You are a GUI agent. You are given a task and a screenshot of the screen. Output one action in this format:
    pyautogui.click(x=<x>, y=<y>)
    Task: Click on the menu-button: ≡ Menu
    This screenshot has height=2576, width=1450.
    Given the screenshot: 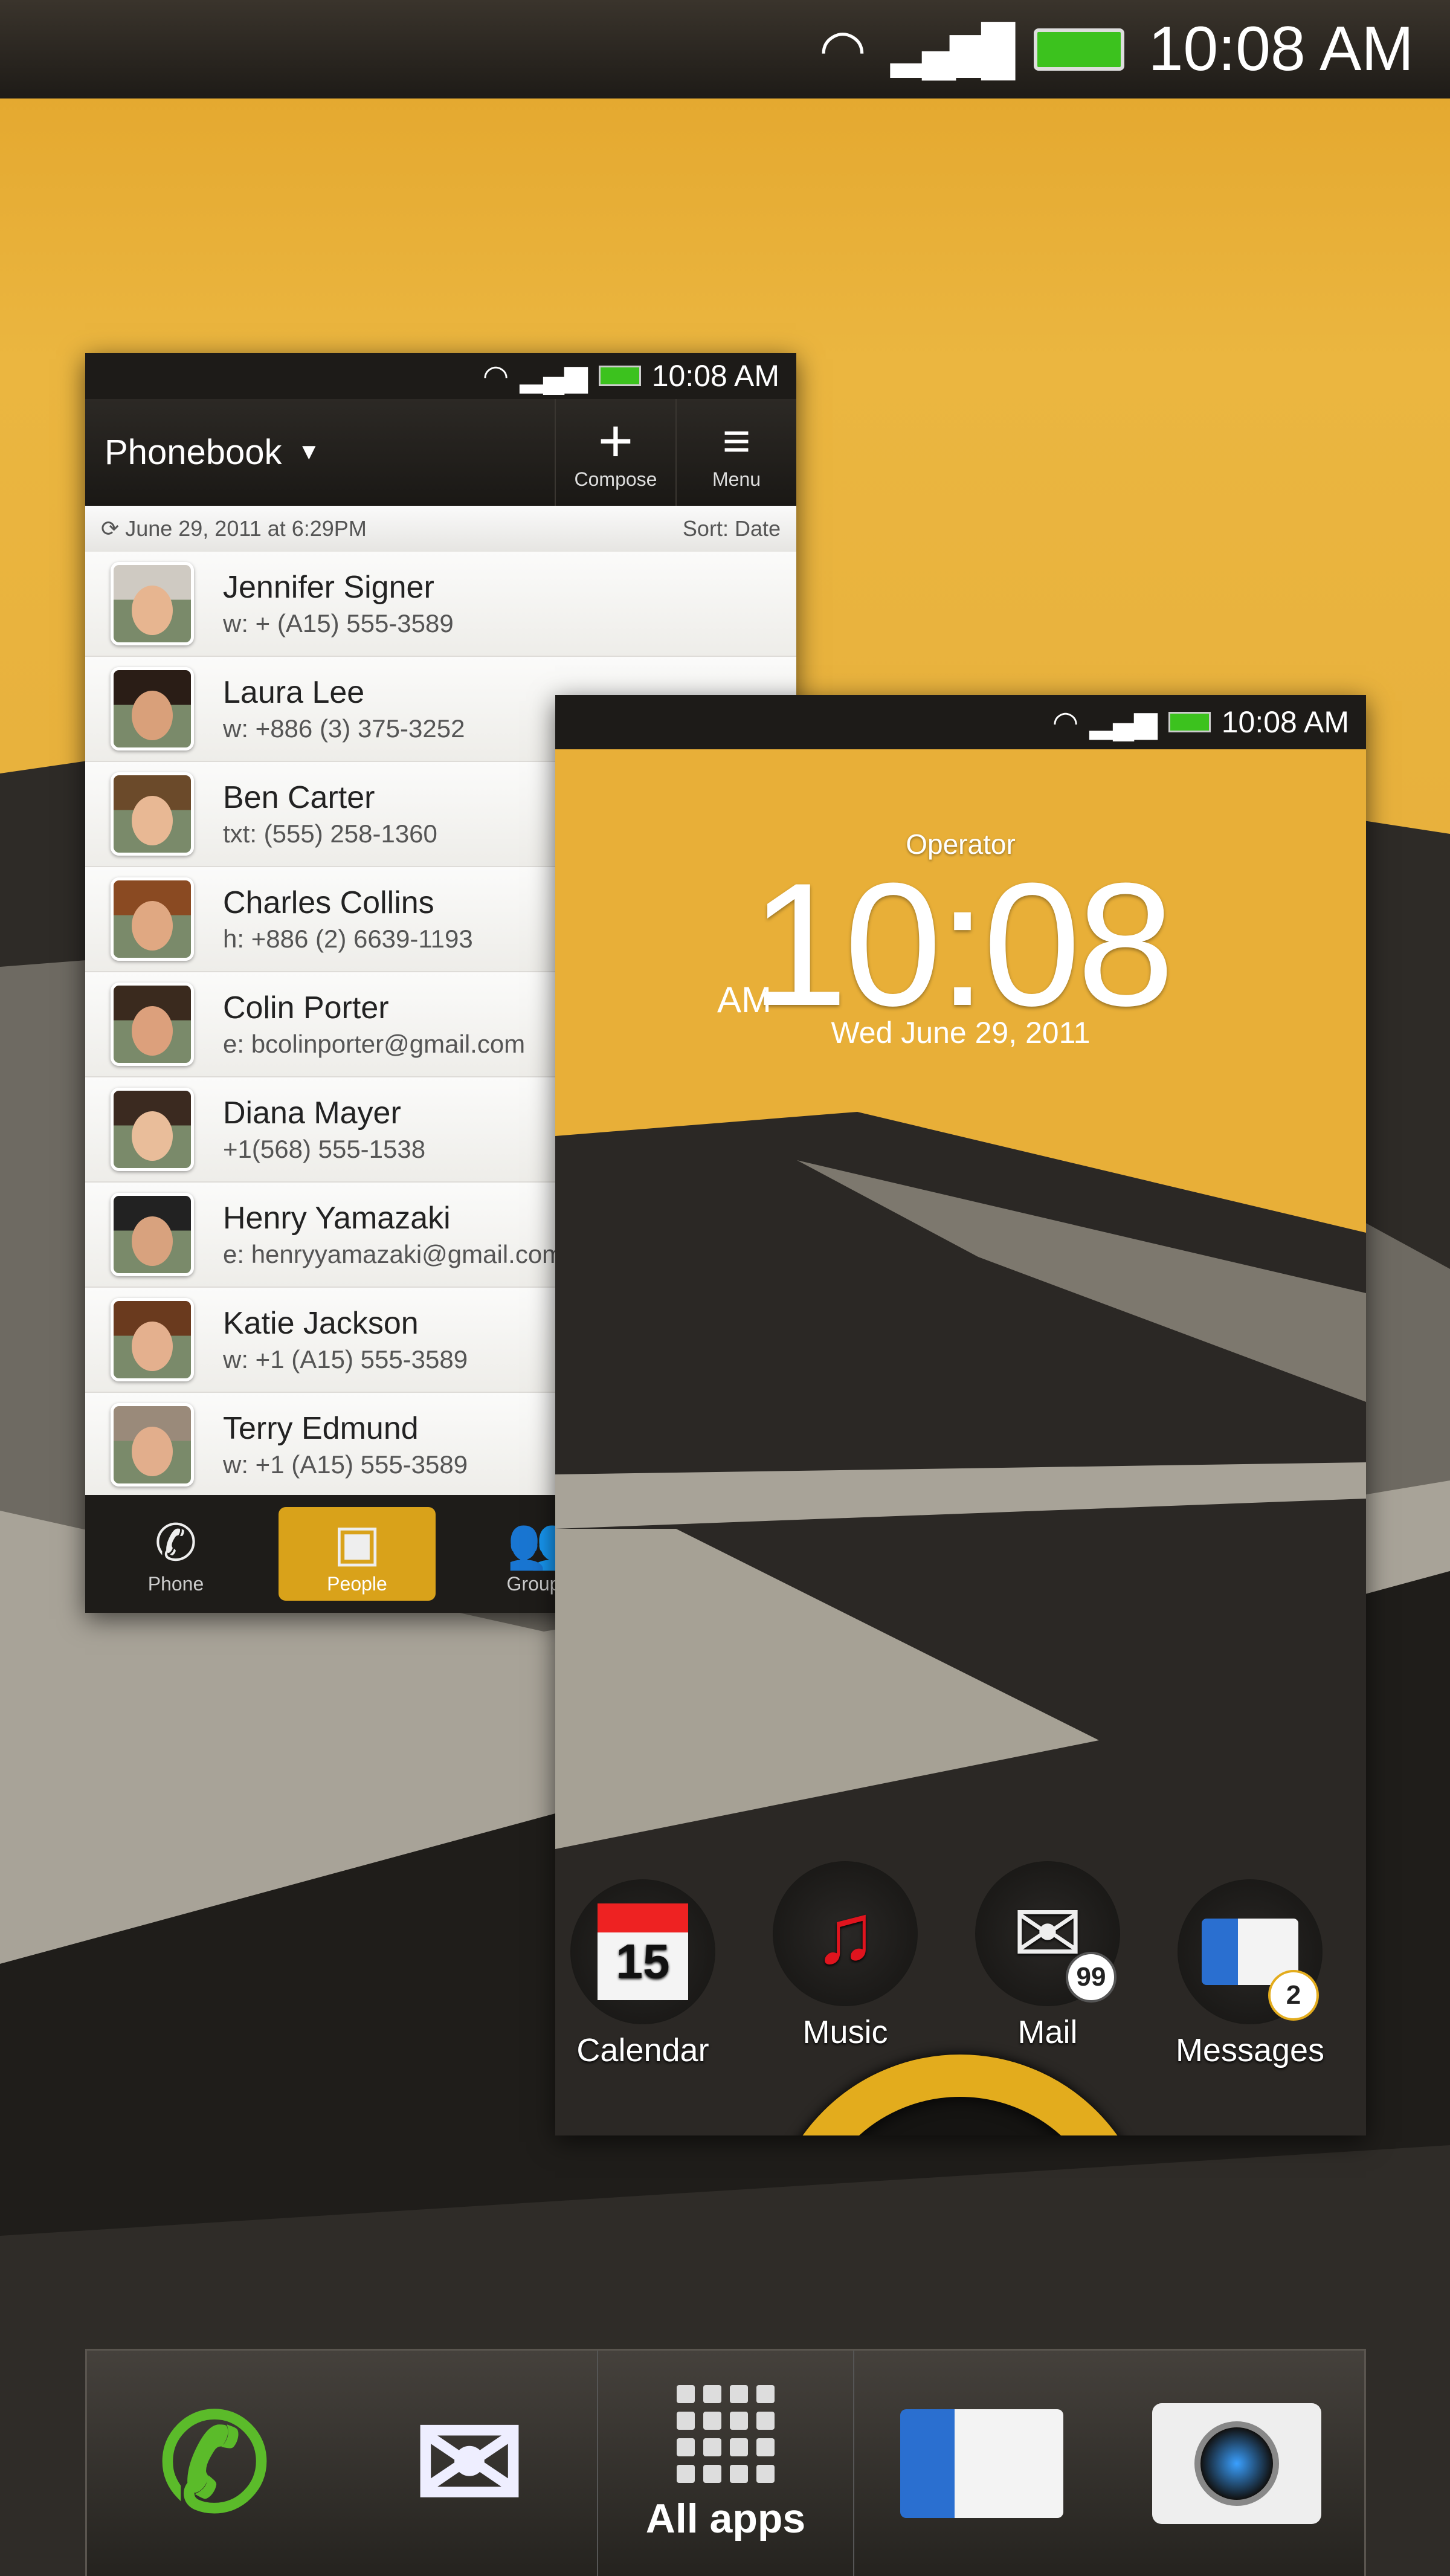 What is the action you would take?
    pyautogui.click(x=735, y=453)
    